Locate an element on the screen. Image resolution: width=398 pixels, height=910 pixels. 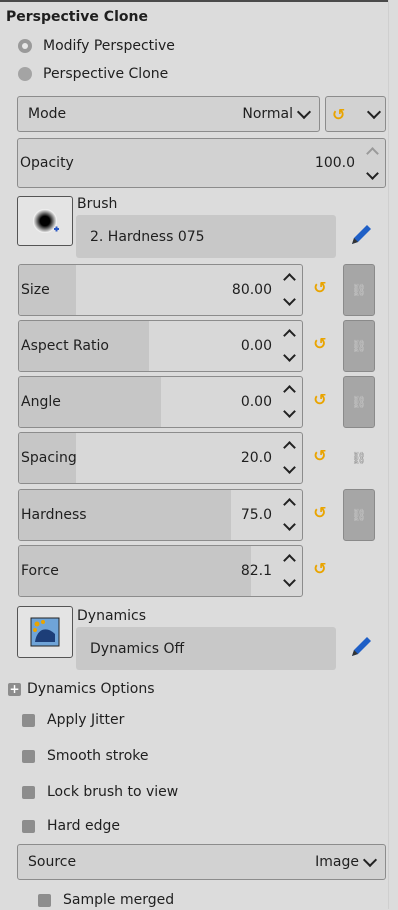
checkbox-lock-brush-to-view: Lock brush to view is located at coordinates (100, 792).